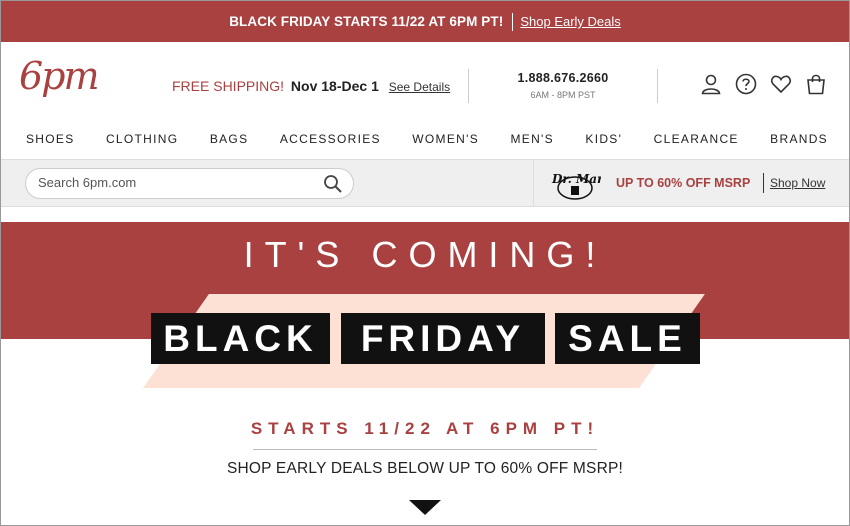 Image resolution: width=850 pixels, height=526 pixels. Describe the element at coordinates (425, 183) in the screenshot. I see `search-bar: Dr. Martens UP TO 60% OFF MSRP Shop Now` at that location.